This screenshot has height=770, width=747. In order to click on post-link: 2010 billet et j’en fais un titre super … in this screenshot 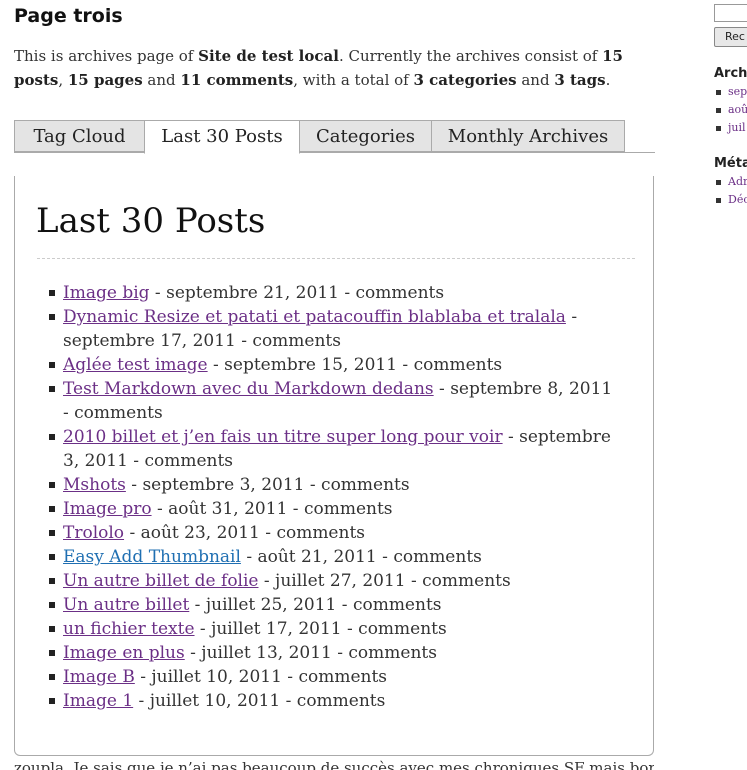, I will do `click(283, 437)`.